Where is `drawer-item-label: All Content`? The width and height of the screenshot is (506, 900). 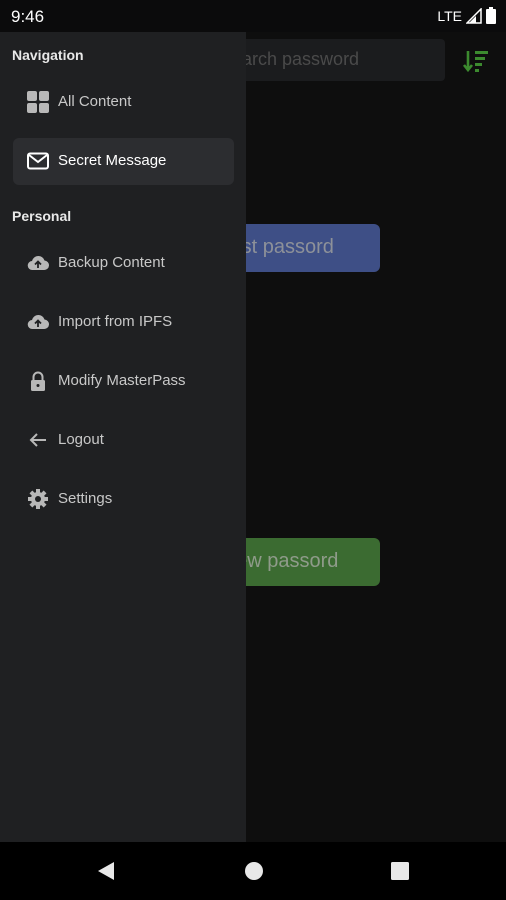
drawer-item-label: All Content is located at coordinates (95, 101).